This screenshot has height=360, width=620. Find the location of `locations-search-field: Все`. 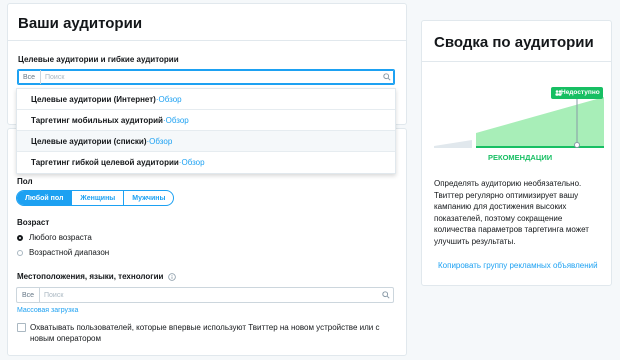

locations-search-field: Все is located at coordinates (205, 295).